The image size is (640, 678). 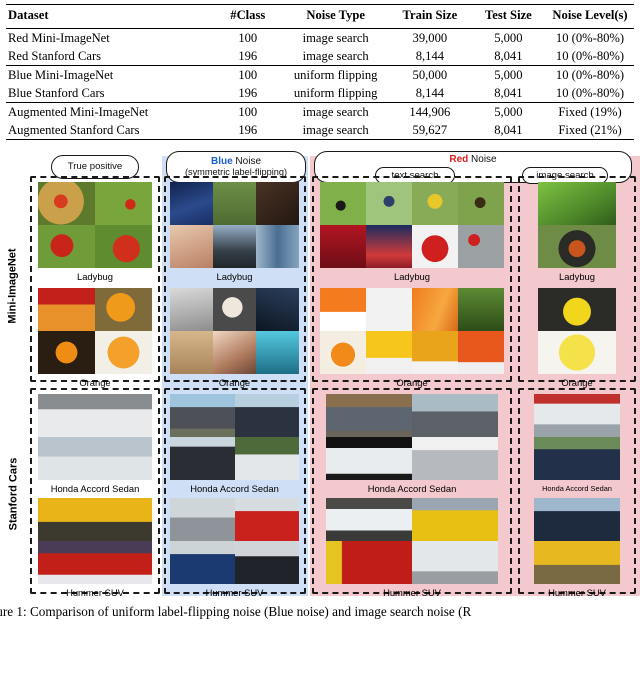 I want to click on cell-dataset: Blue Mini-ImageNet, so click(x=110, y=74).